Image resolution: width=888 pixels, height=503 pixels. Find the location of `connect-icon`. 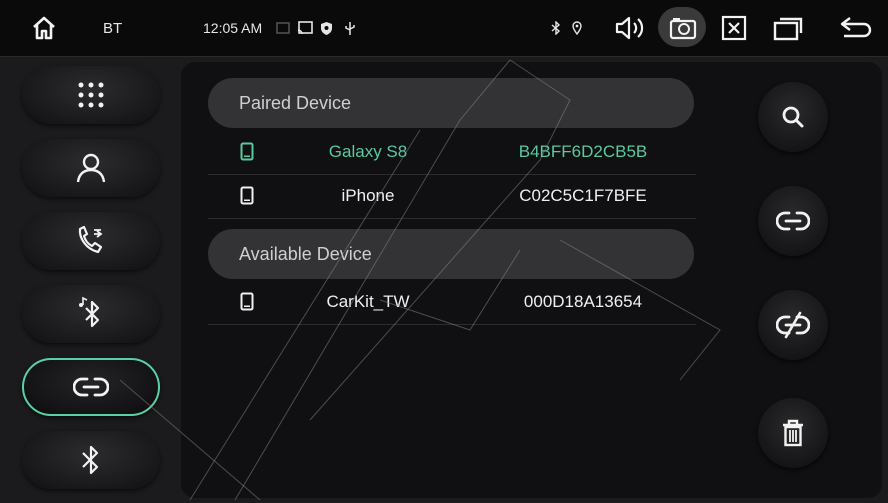

connect-icon is located at coordinates (793, 221).